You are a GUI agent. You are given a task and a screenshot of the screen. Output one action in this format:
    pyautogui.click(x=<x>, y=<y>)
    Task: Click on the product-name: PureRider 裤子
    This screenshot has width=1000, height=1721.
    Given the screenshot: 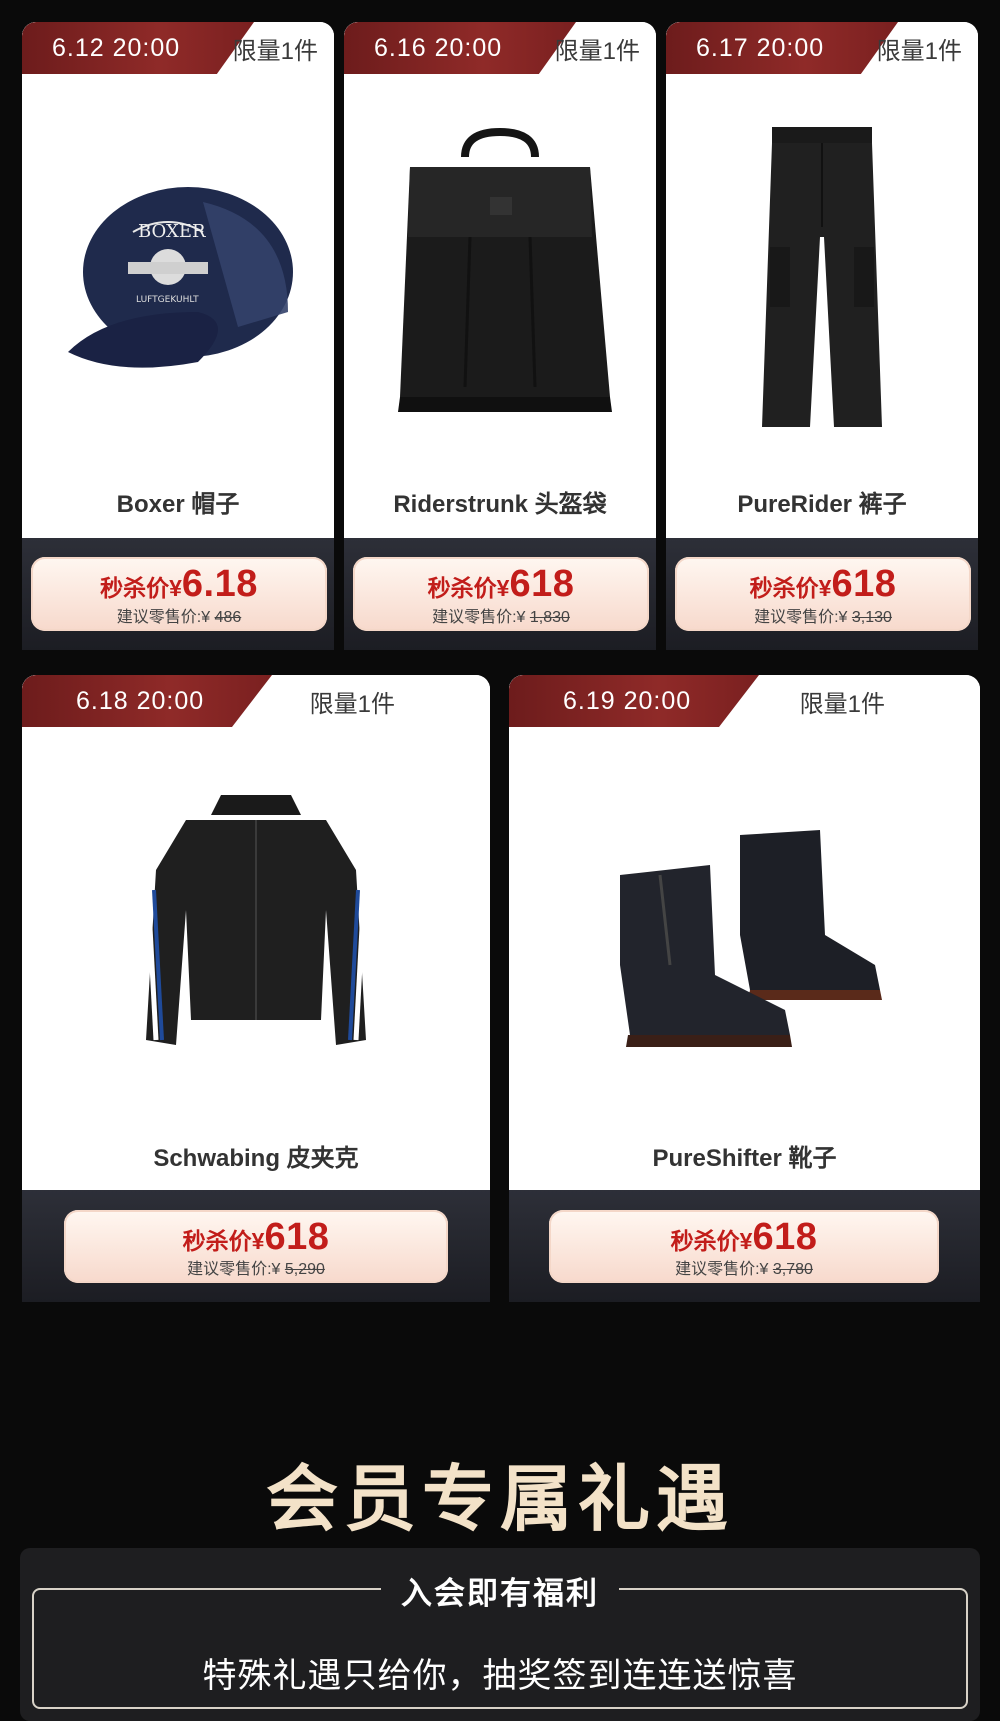 What is the action you would take?
    pyautogui.click(x=822, y=504)
    